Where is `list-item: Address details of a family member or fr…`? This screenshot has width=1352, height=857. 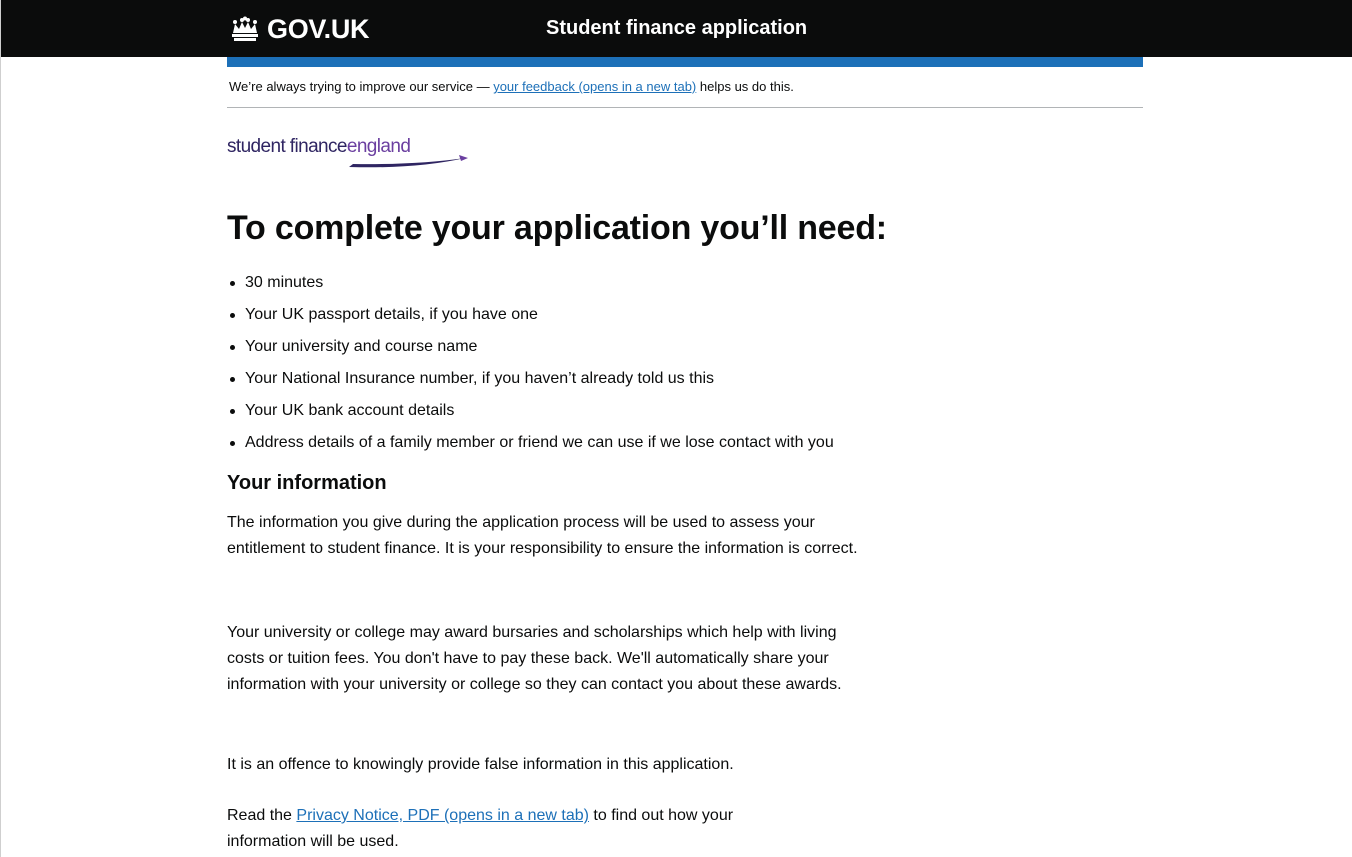 list-item: Address details of a family member or fr… is located at coordinates (531, 444).